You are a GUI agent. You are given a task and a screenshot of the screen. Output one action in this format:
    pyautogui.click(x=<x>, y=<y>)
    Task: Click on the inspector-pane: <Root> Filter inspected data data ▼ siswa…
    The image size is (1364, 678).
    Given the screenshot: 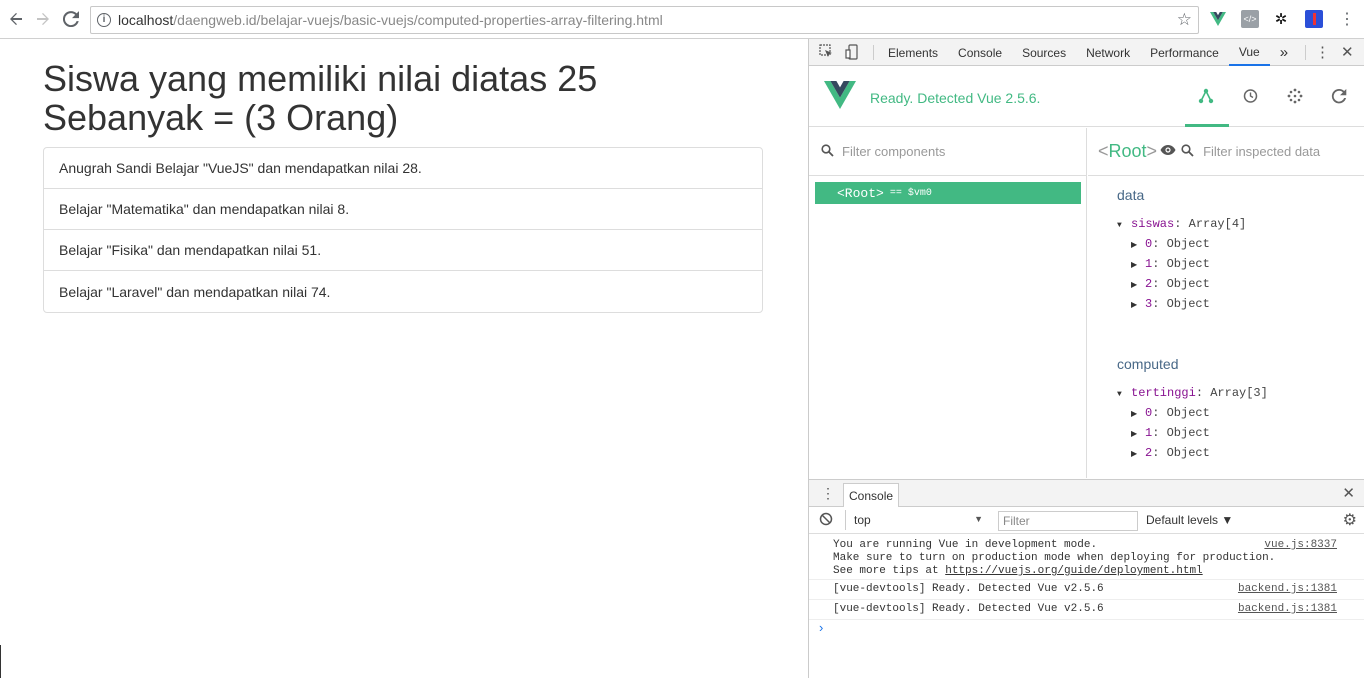 What is the action you would take?
    pyautogui.click(x=1226, y=303)
    